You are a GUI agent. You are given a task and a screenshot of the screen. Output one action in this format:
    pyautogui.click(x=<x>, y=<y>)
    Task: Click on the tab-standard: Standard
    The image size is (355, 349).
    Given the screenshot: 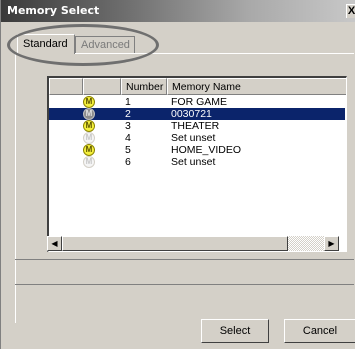 What is the action you would take?
    pyautogui.click(x=46, y=44)
    